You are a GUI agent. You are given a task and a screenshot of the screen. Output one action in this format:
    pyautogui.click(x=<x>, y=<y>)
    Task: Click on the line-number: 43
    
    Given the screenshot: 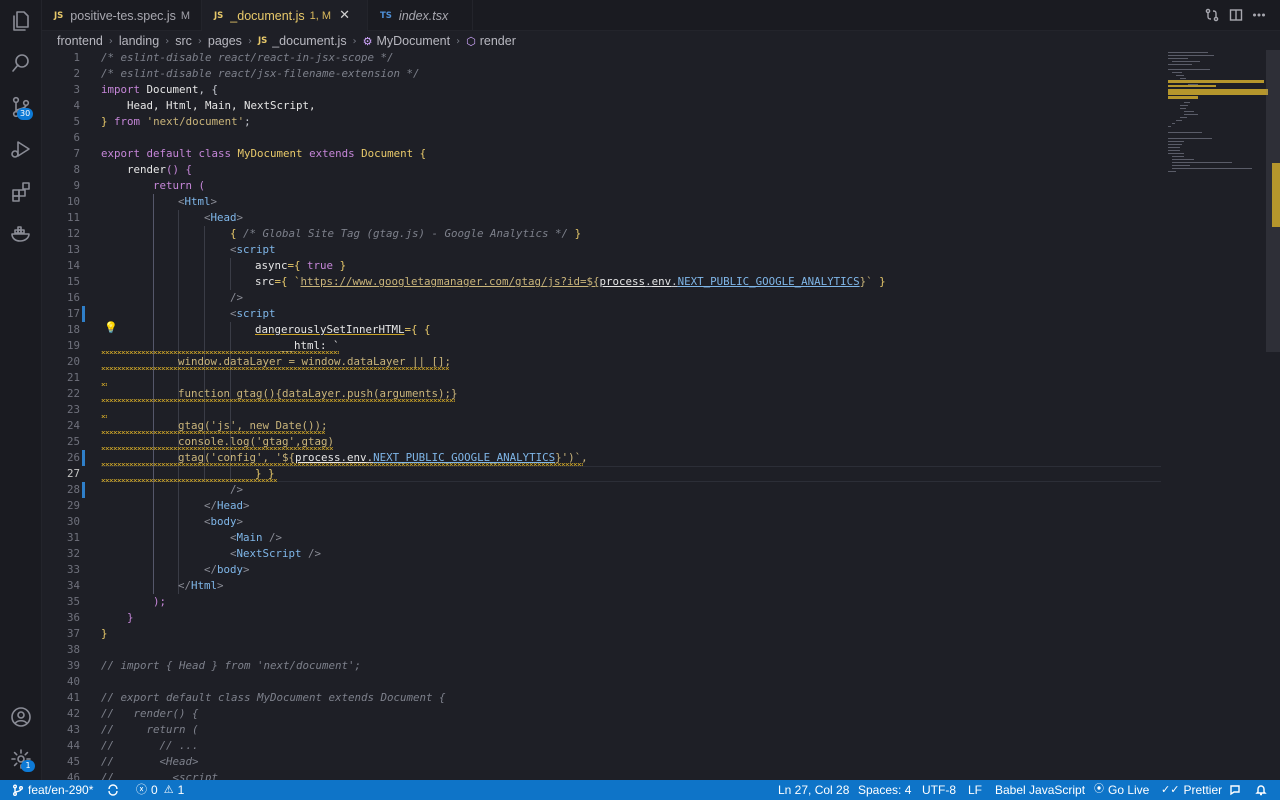 What is the action you would take?
    pyautogui.click(x=73, y=729)
    